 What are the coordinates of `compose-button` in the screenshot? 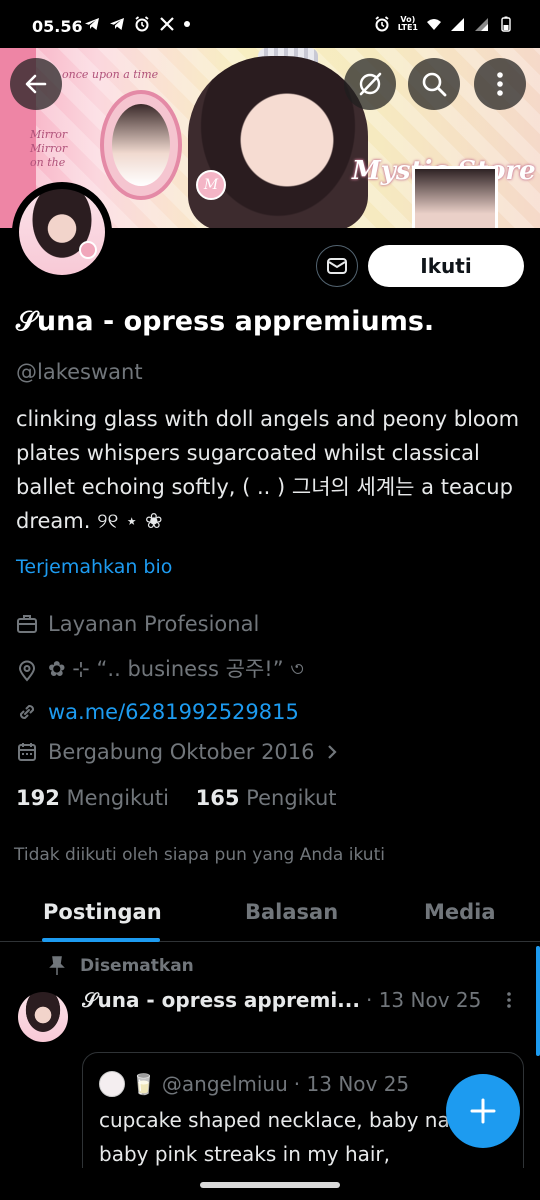 It's located at (483, 1111).